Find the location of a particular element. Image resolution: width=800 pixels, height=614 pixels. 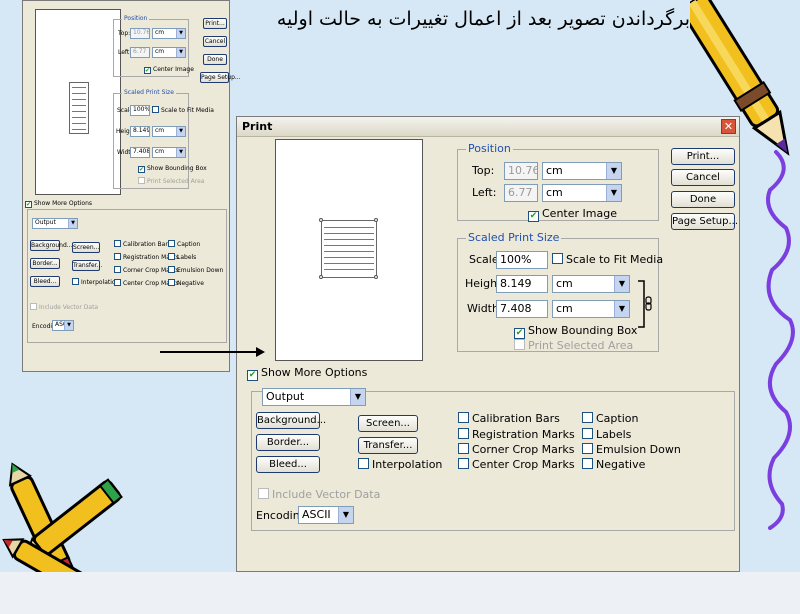

small-bounding-box-checkbox: ✔ Show Bounding Box is located at coordinates (172, 169).